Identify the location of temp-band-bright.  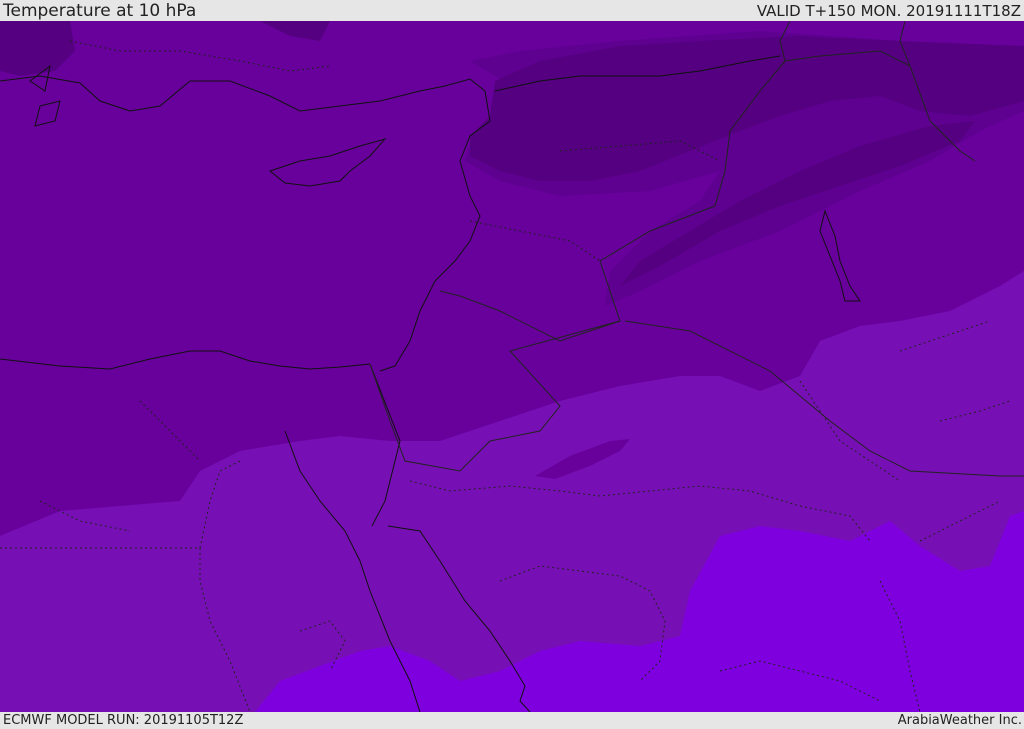
(961, 661).